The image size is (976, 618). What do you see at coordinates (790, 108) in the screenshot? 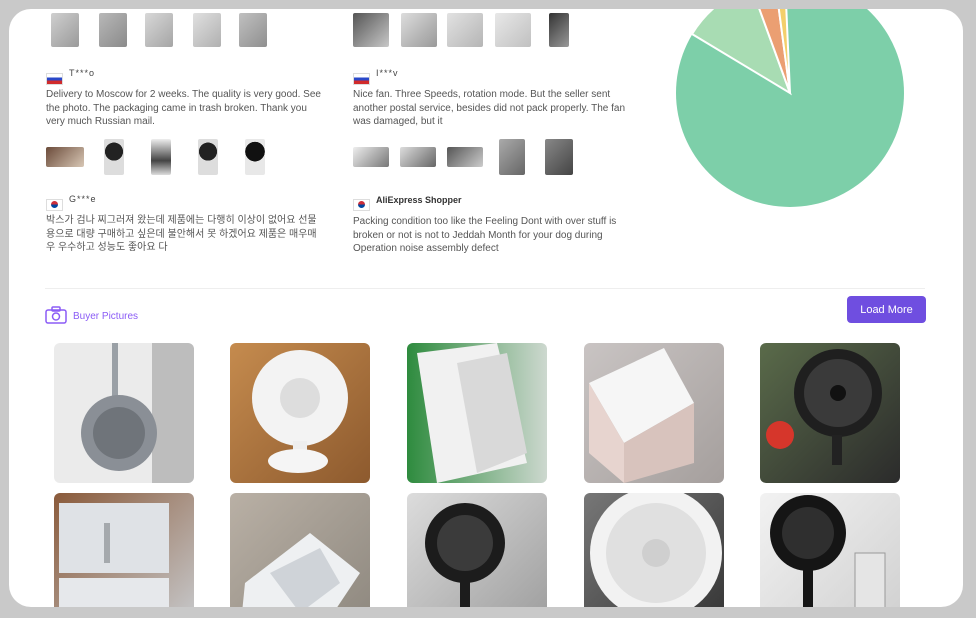
I see `rating-pie-chart` at bounding box center [790, 108].